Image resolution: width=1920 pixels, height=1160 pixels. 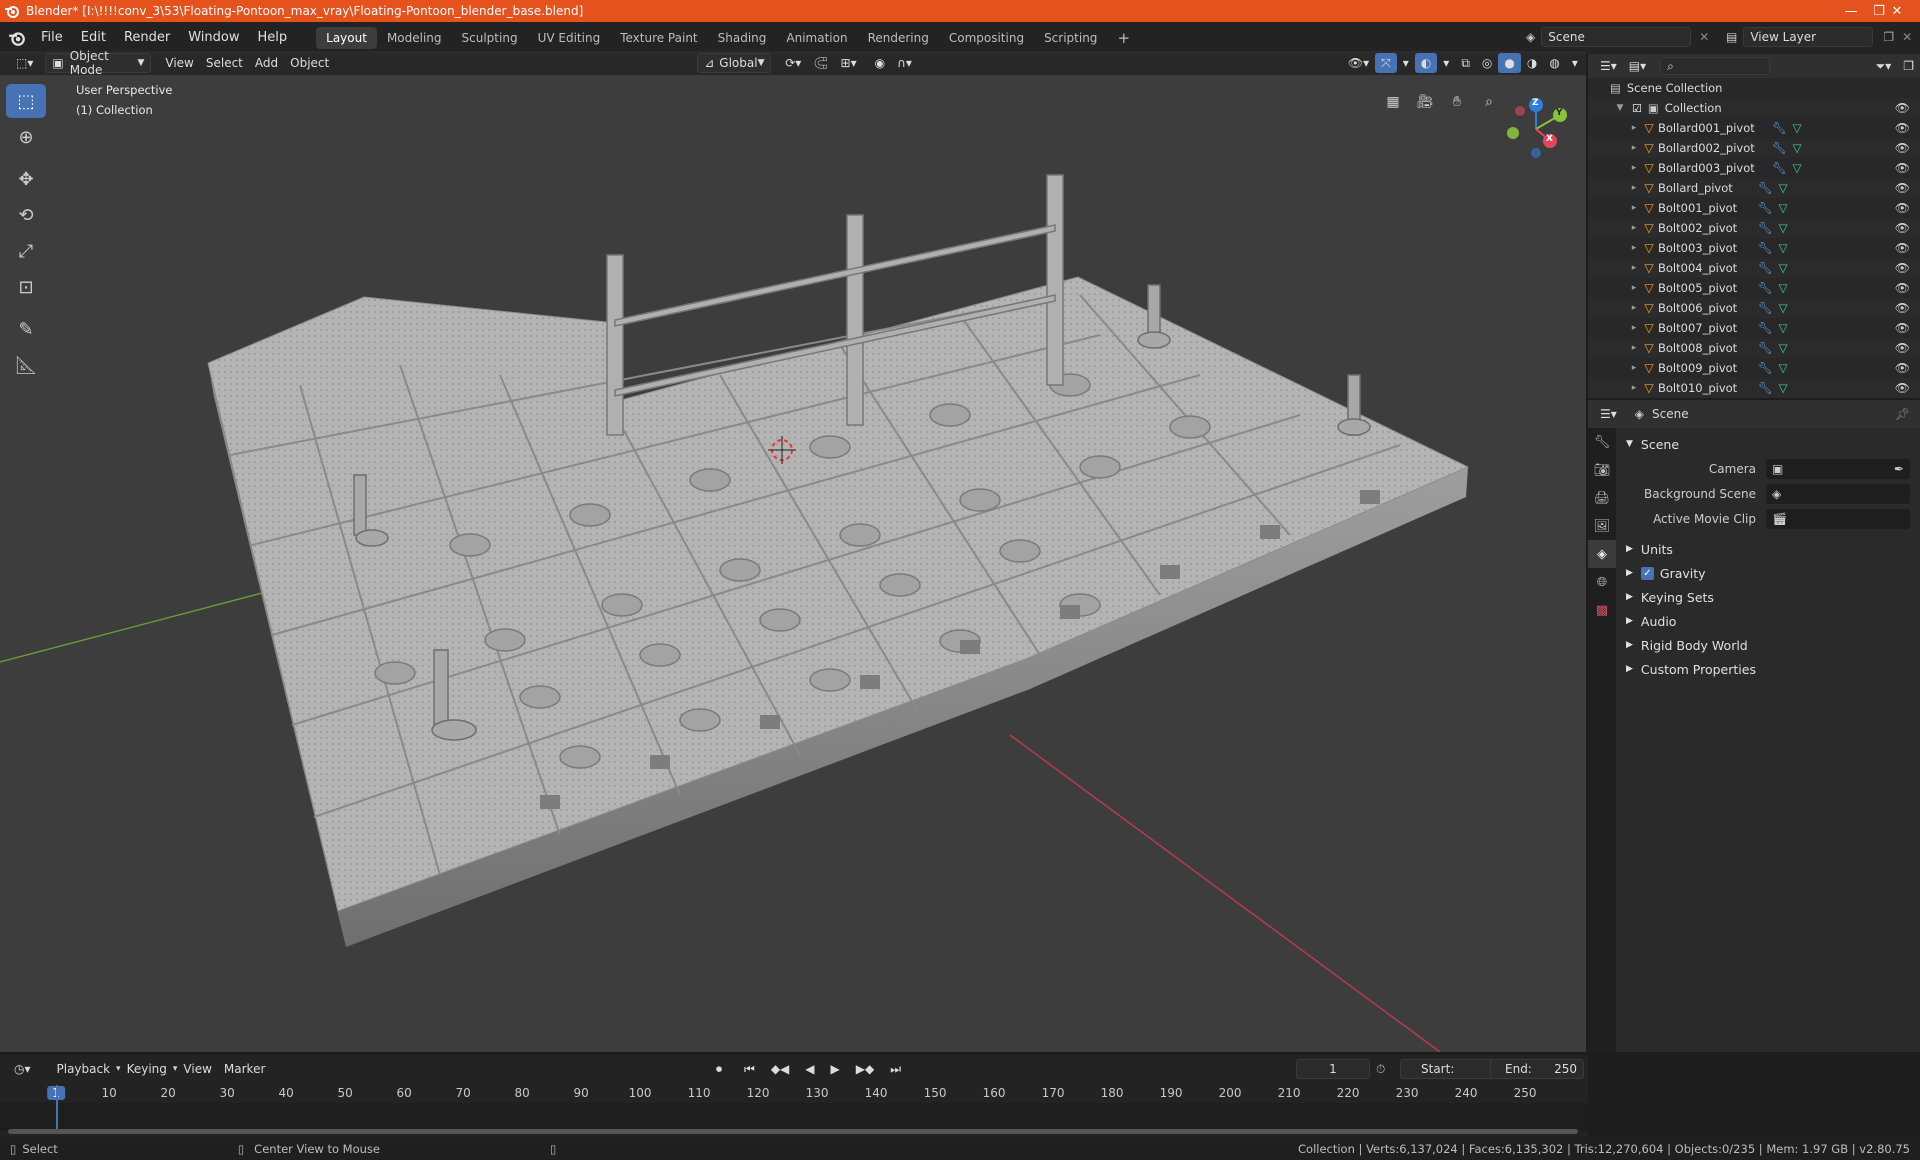 I want to click on timeline-menu-view: View, so click(x=197, y=1069).